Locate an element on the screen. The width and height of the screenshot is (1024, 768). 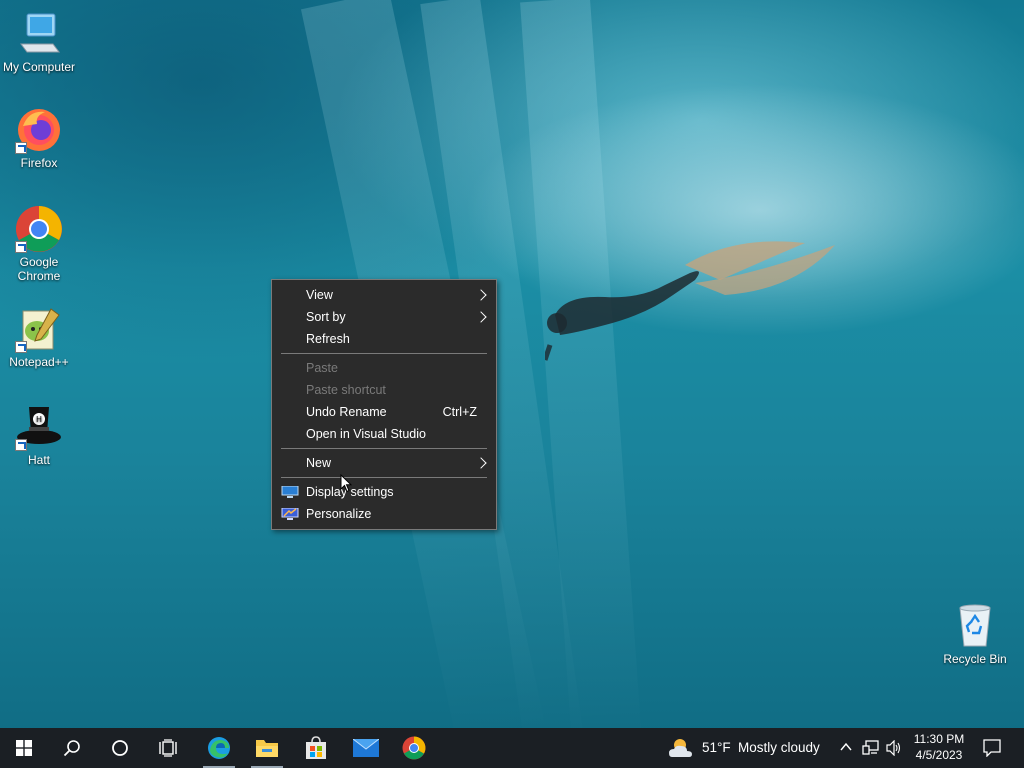
menu-item-label: Sort by is located at coordinates (326, 317).